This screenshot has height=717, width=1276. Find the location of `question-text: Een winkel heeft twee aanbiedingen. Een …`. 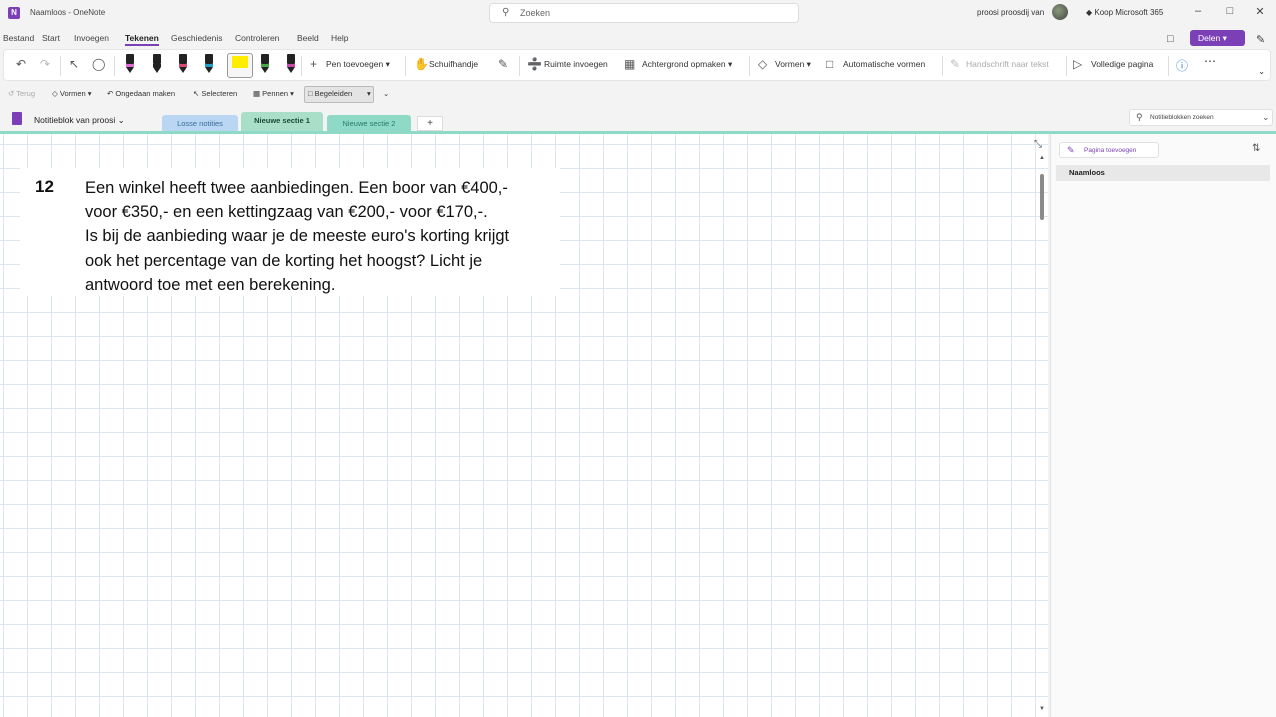

question-text: Een winkel heeft twee aanbiedingen. Een … is located at coordinates (320, 236).